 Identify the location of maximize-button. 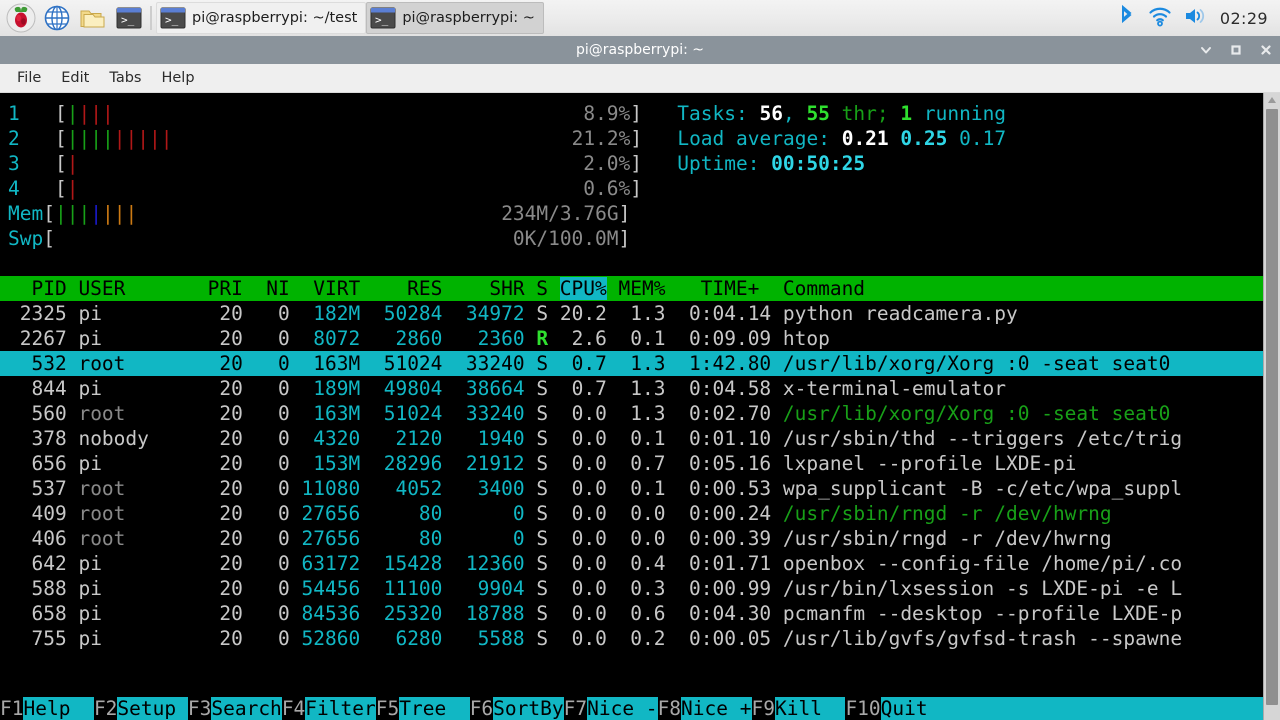
(1236, 50).